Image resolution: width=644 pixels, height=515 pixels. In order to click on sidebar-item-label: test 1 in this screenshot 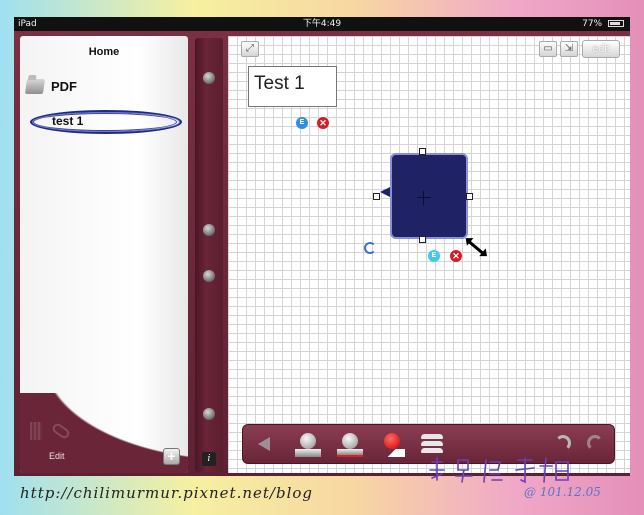, I will do `click(68, 121)`.